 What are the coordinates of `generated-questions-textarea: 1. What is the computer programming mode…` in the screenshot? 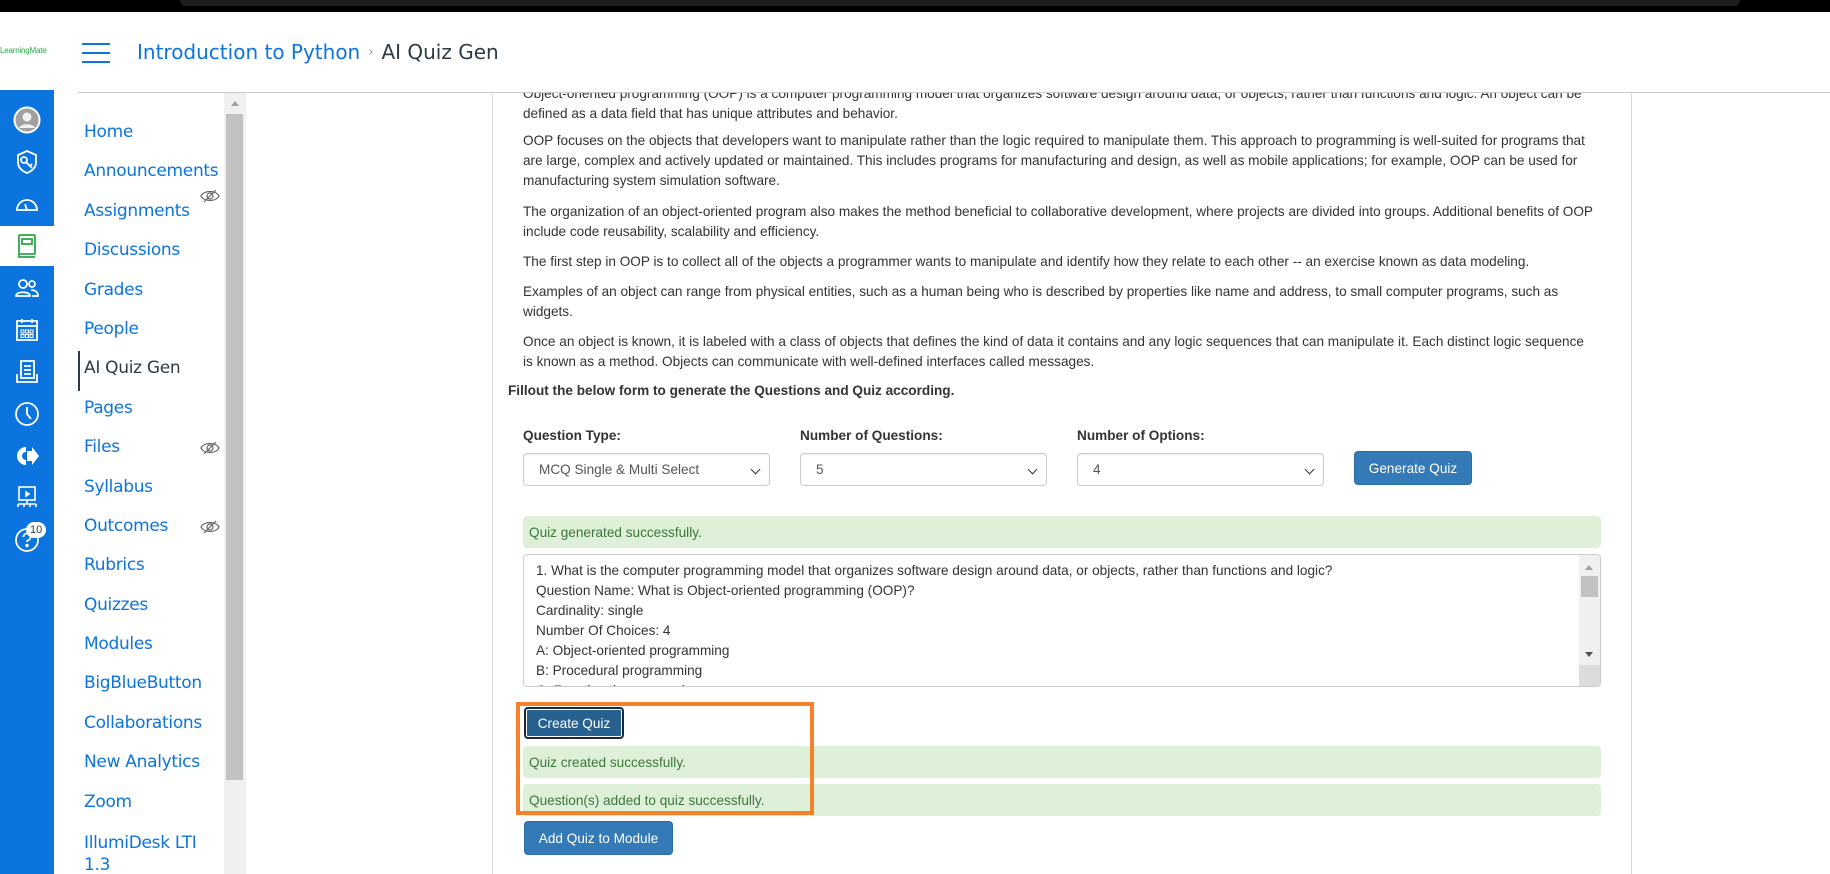 It's located at (1062, 620).